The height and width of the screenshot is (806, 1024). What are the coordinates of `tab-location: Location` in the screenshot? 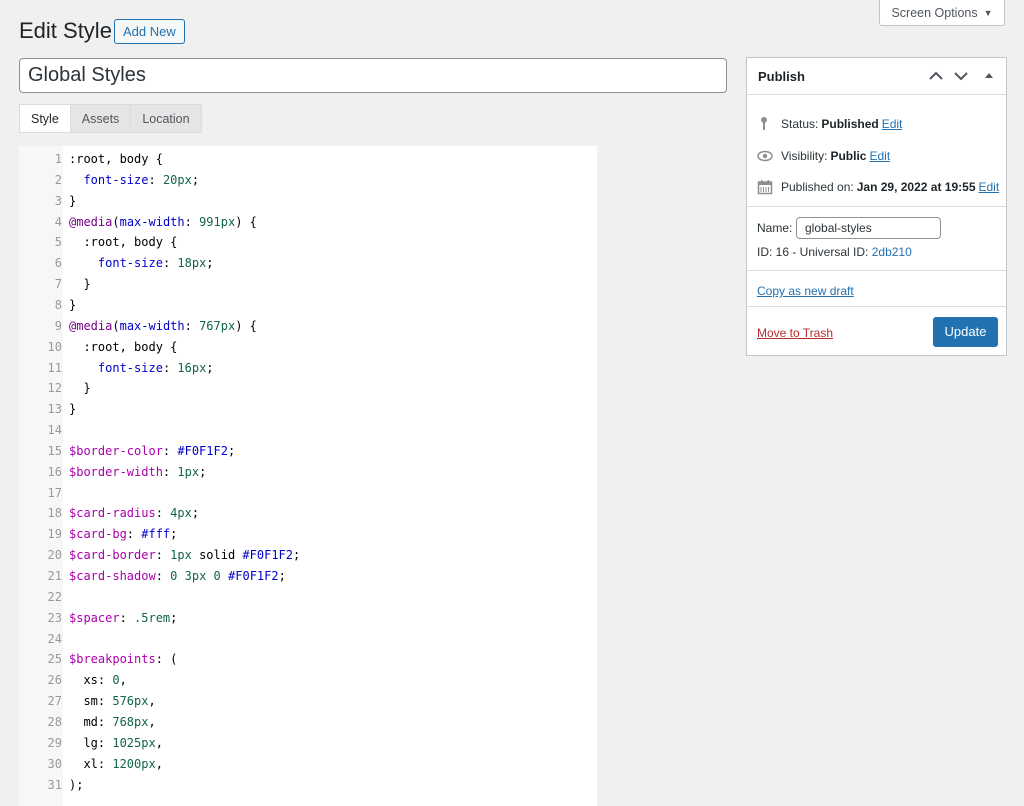 It's located at (166, 118).